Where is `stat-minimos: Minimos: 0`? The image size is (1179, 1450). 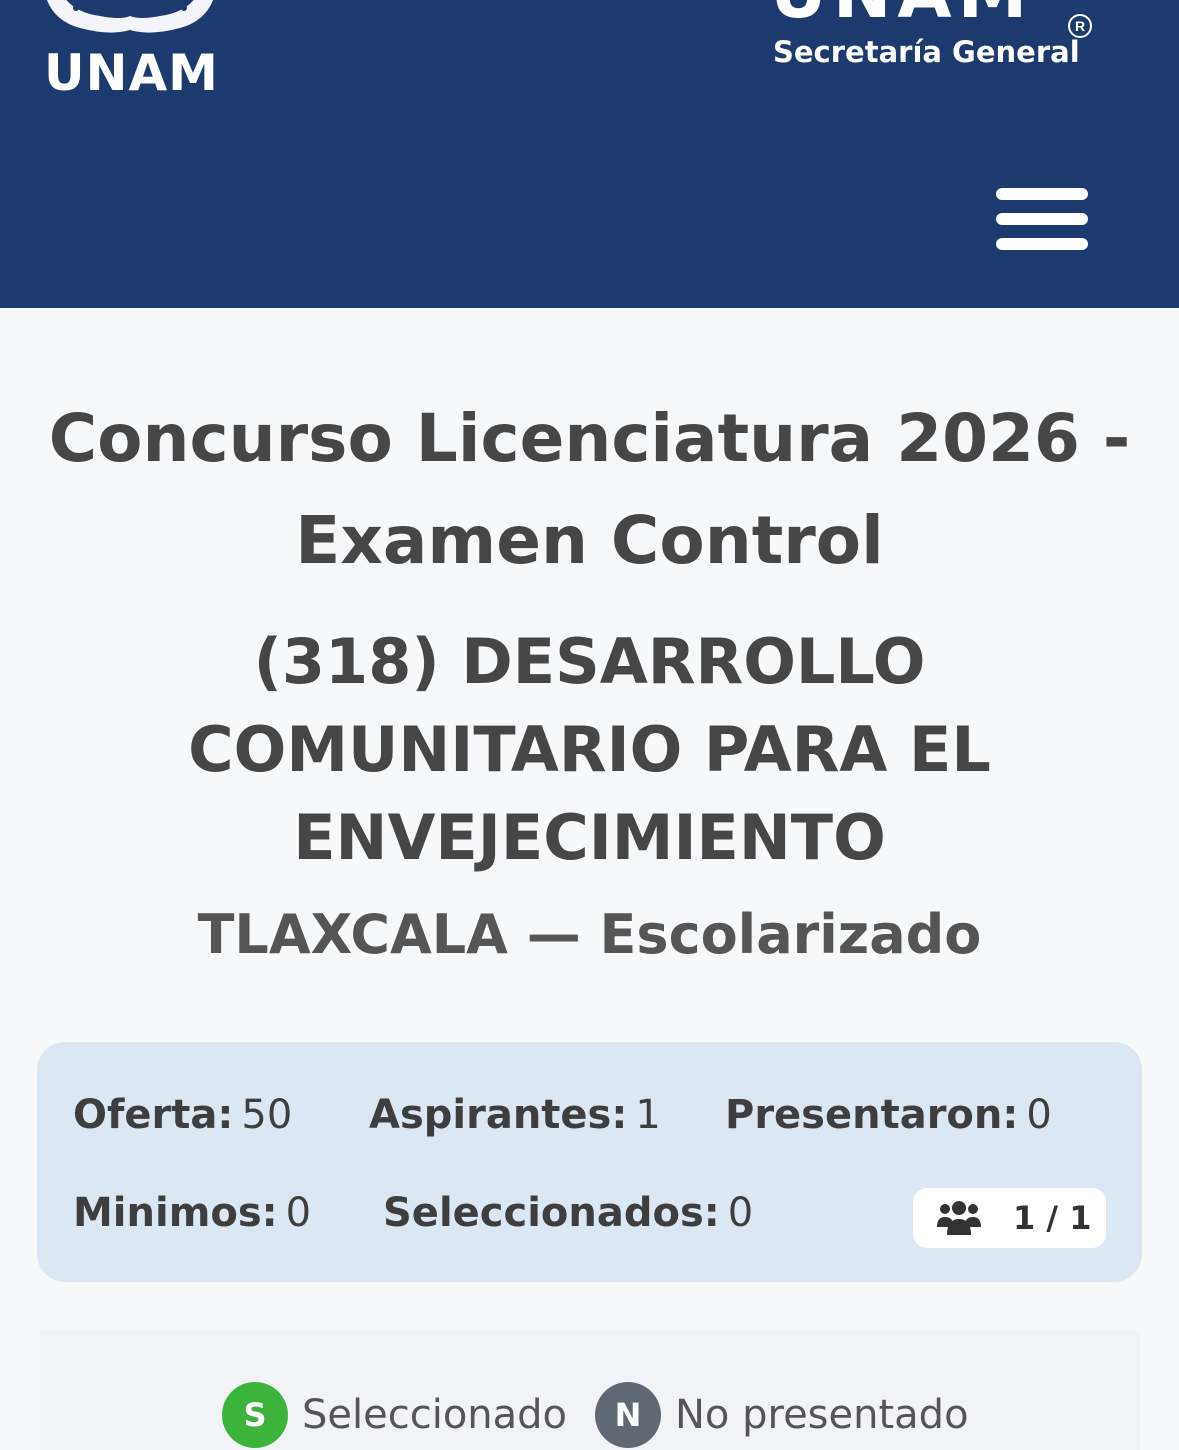
stat-minimos: Minimos: 0 is located at coordinates (192, 1213).